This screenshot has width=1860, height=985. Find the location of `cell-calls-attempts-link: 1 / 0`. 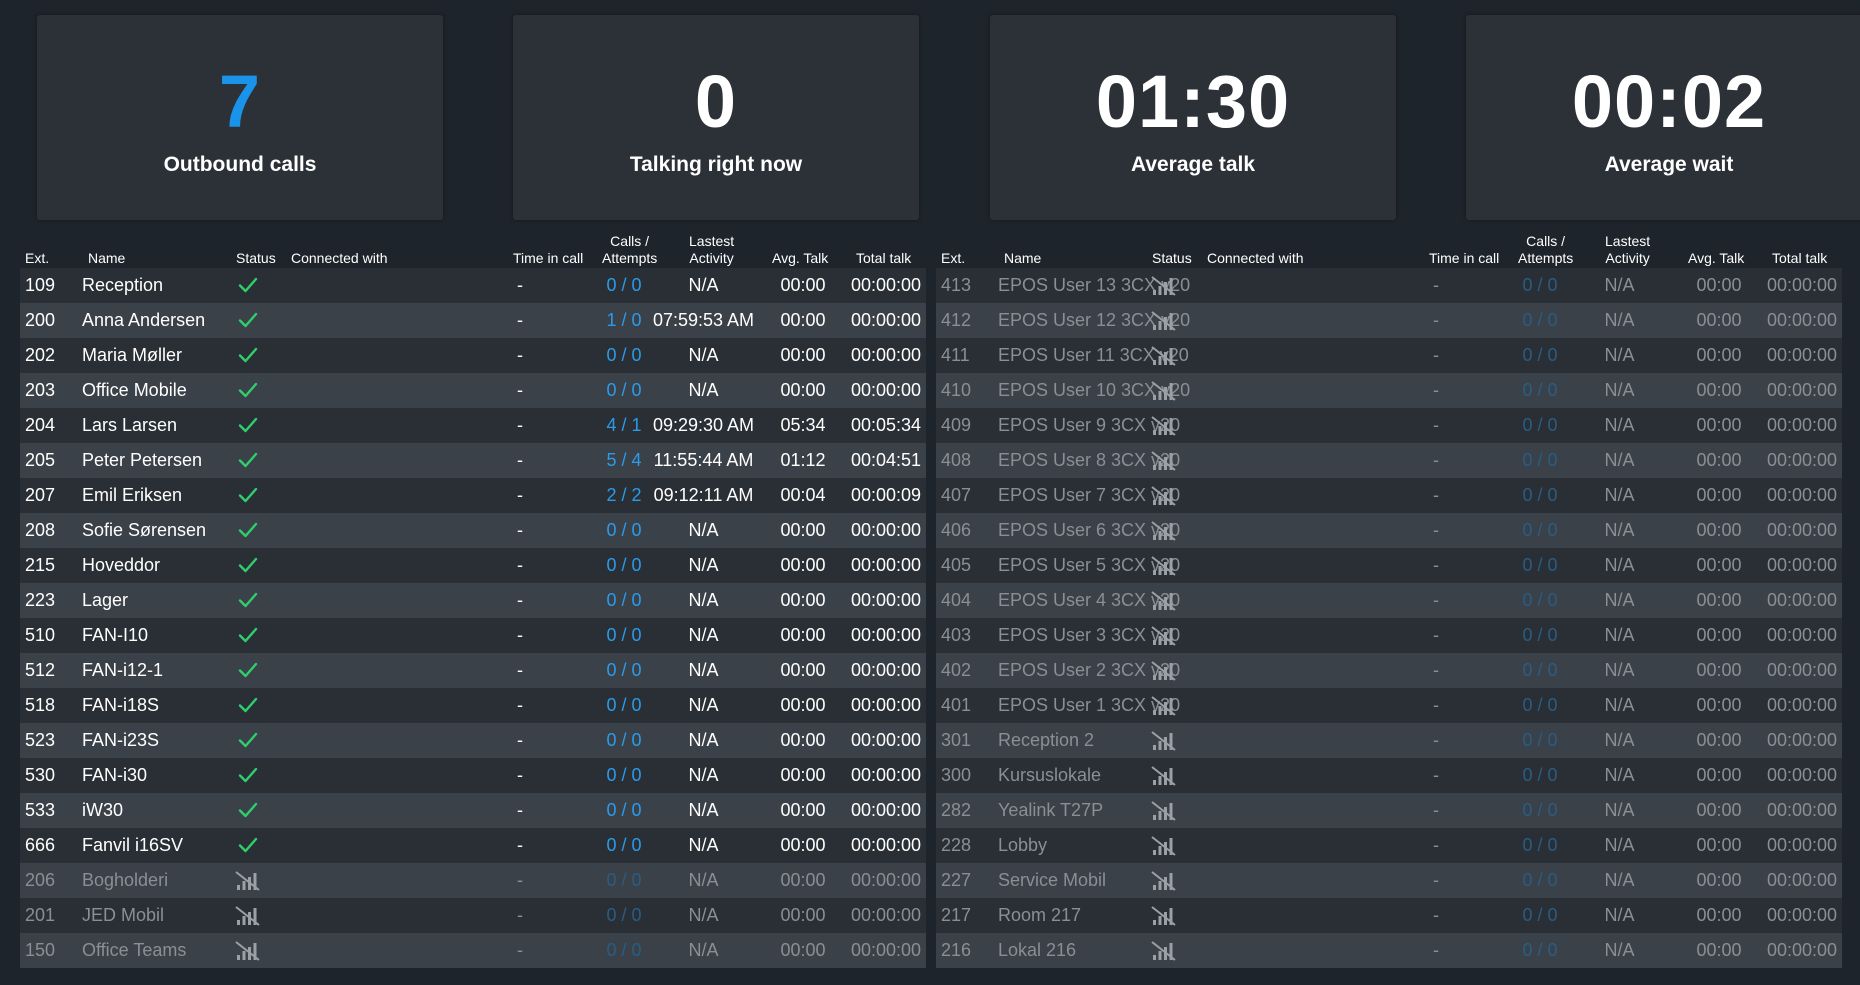

cell-calls-attempts-link: 1 / 0 is located at coordinates (624, 320).